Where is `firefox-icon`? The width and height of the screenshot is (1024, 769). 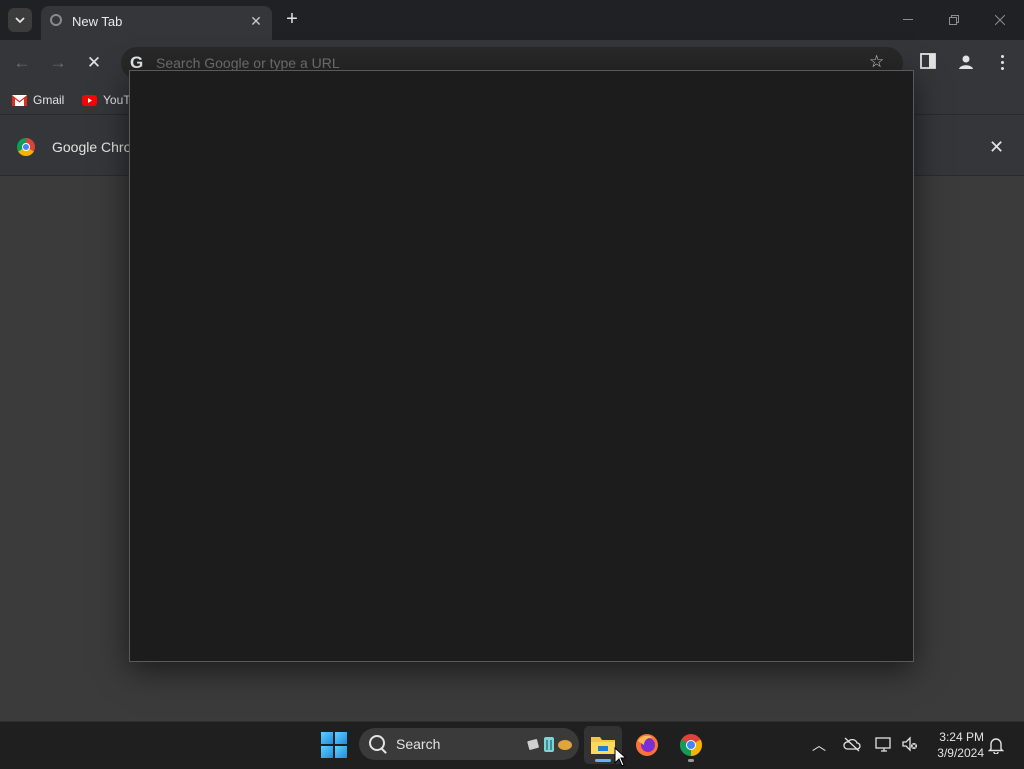
firefox-icon is located at coordinates (647, 745).